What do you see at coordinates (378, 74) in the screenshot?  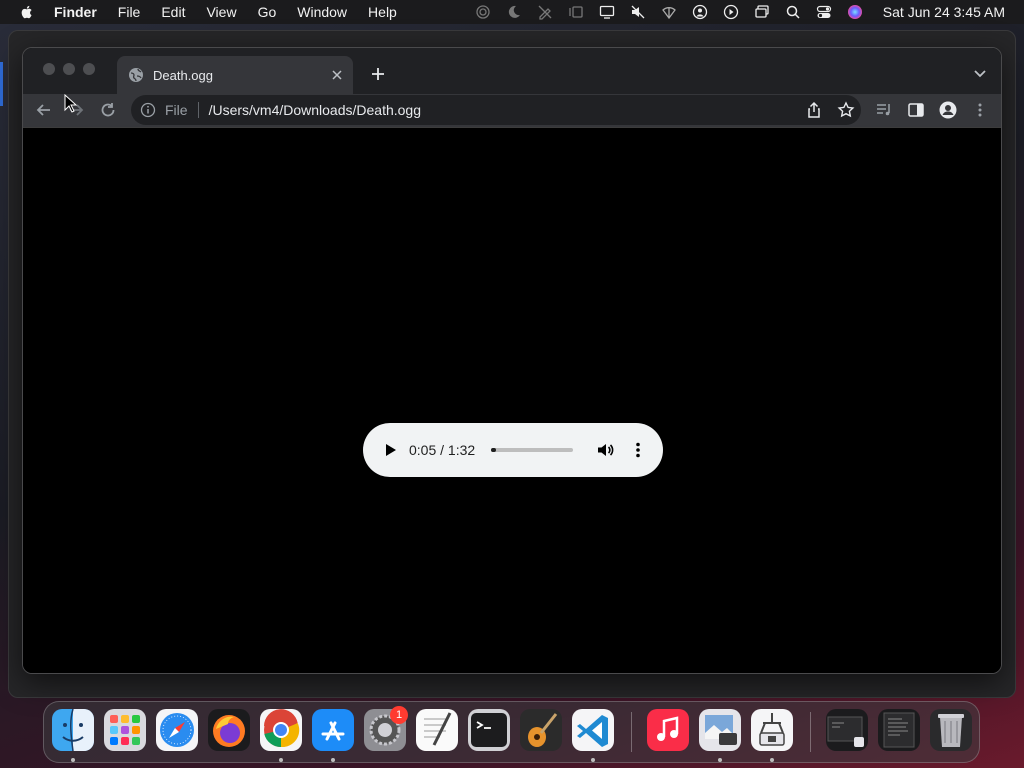 I see `new-tab-icon` at bounding box center [378, 74].